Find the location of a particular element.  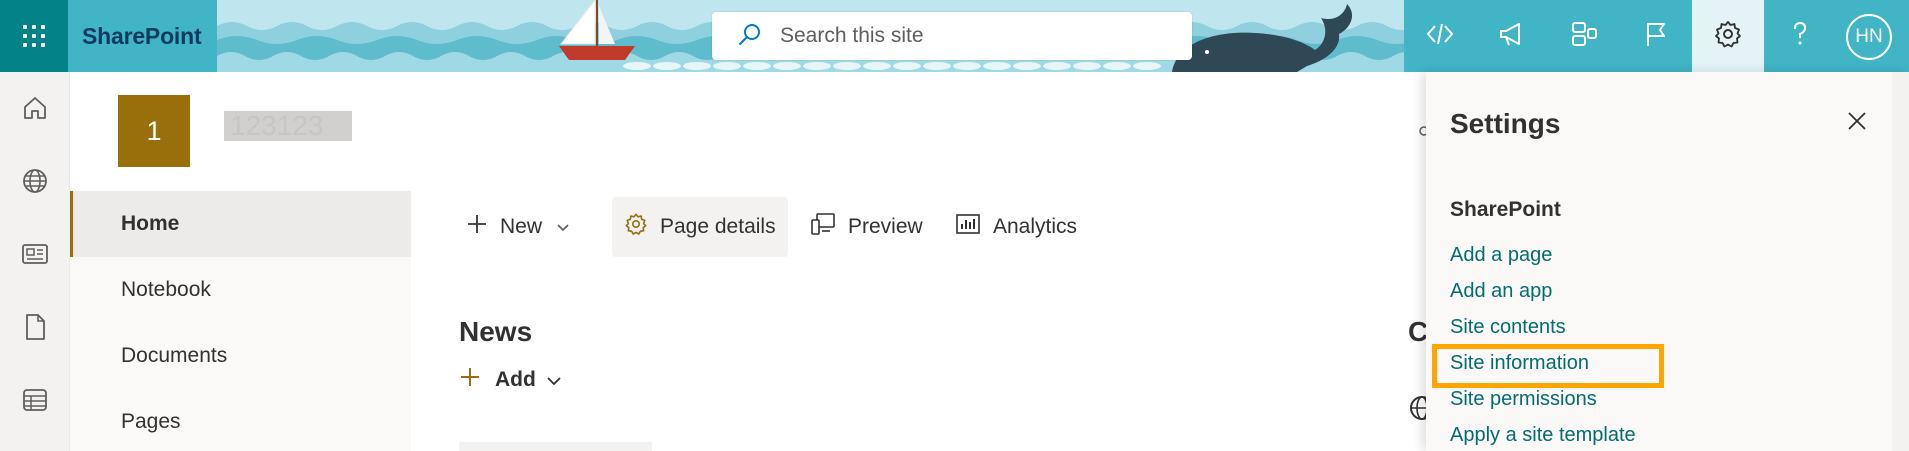

waffle-icon is located at coordinates (34, 36).